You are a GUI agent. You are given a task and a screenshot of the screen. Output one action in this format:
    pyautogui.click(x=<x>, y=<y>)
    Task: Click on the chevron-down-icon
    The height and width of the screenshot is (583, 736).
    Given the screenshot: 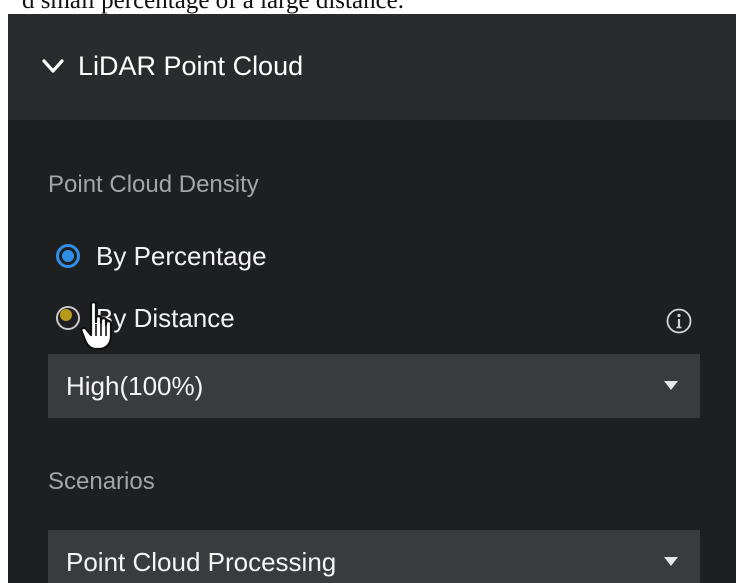 What is the action you would take?
    pyautogui.click(x=53, y=66)
    